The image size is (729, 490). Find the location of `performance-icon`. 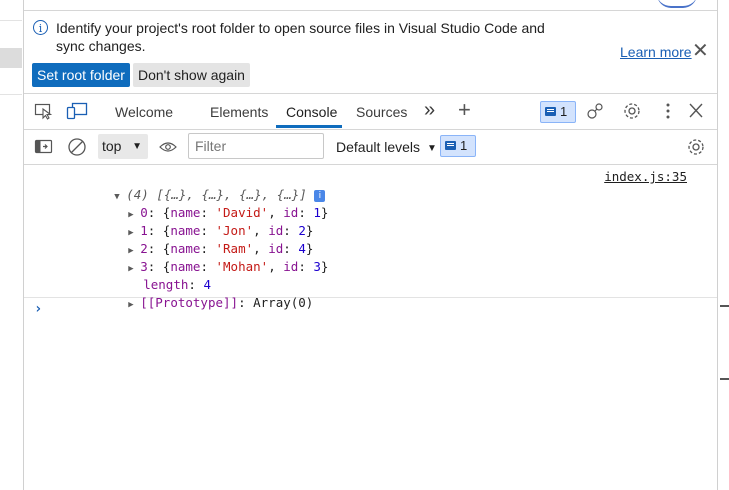

performance-icon is located at coordinates (596, 111).